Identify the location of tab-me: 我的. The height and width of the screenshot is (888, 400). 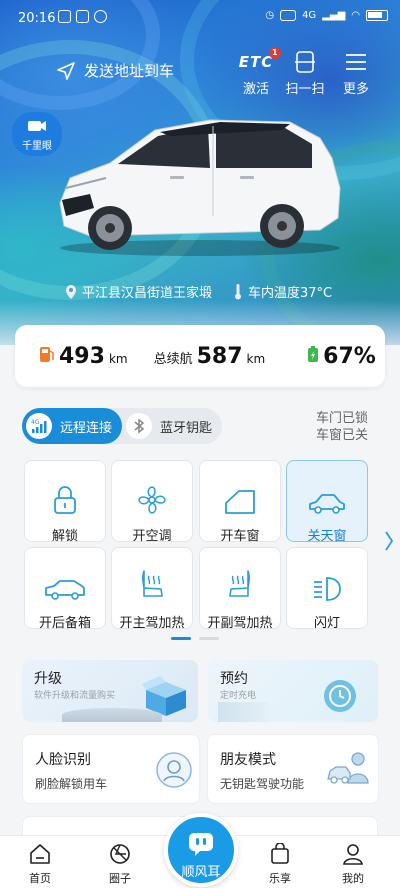
(353, 864).